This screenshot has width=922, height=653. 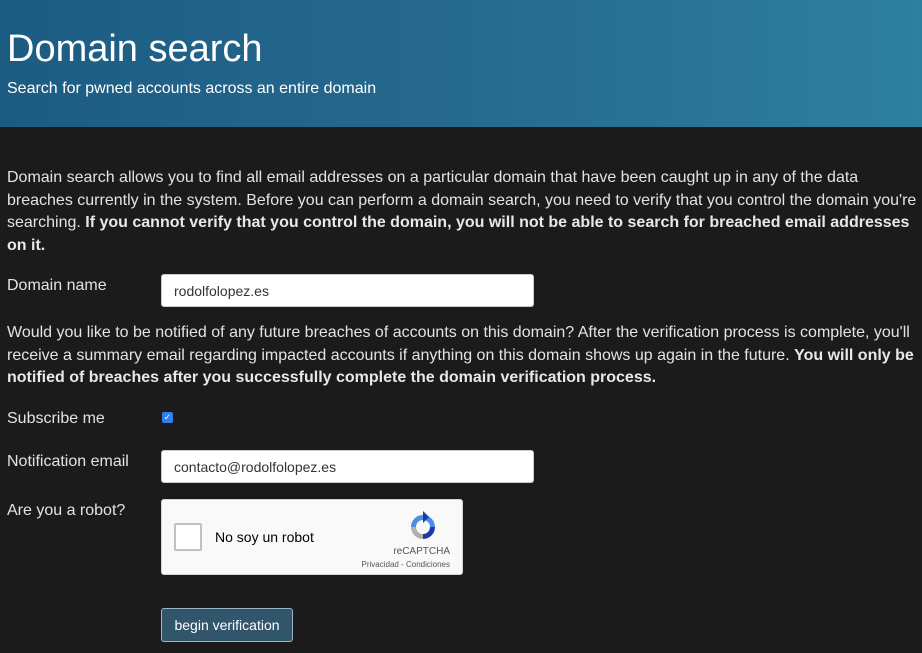 What do you see at coordinates (57, 285) in the screenshot?
I see `domain-name-label: Domain name` at bounding box center [57, 285].